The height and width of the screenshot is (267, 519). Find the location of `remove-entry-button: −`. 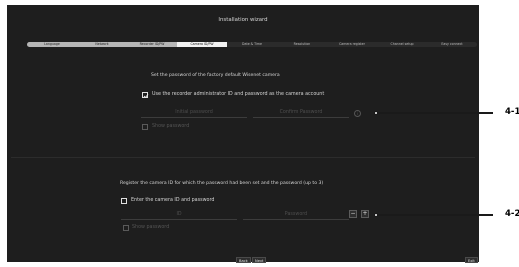

remove-entry-button: − is located at coordinates (353, 214).